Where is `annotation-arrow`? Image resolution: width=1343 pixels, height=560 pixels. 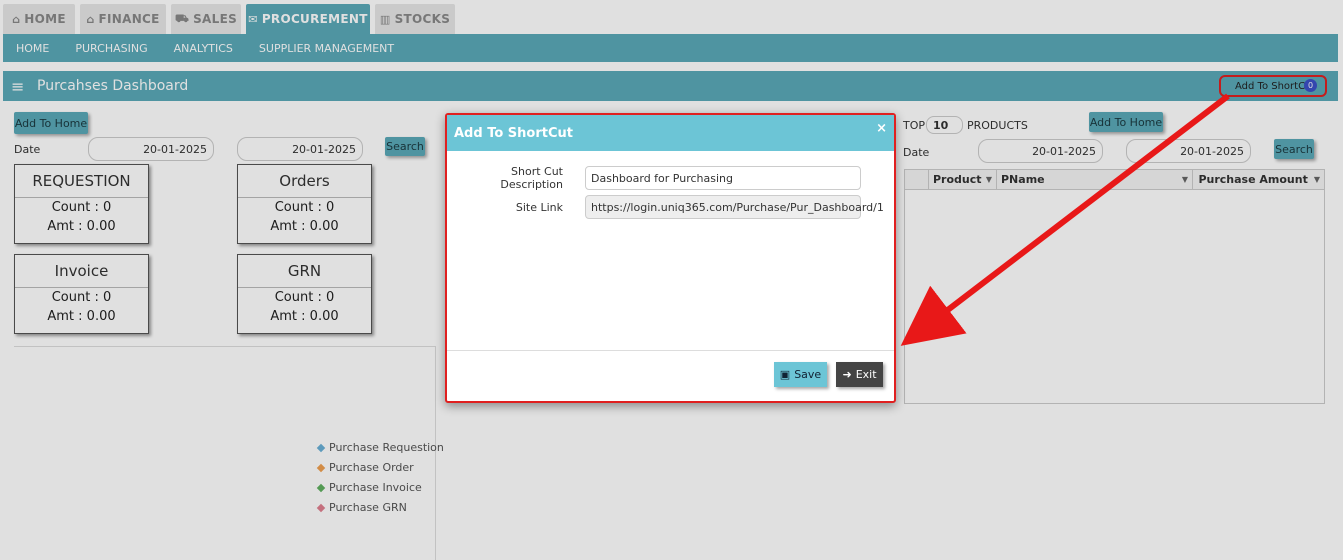
annotation-arrow is located at coordinates (1065, 219).